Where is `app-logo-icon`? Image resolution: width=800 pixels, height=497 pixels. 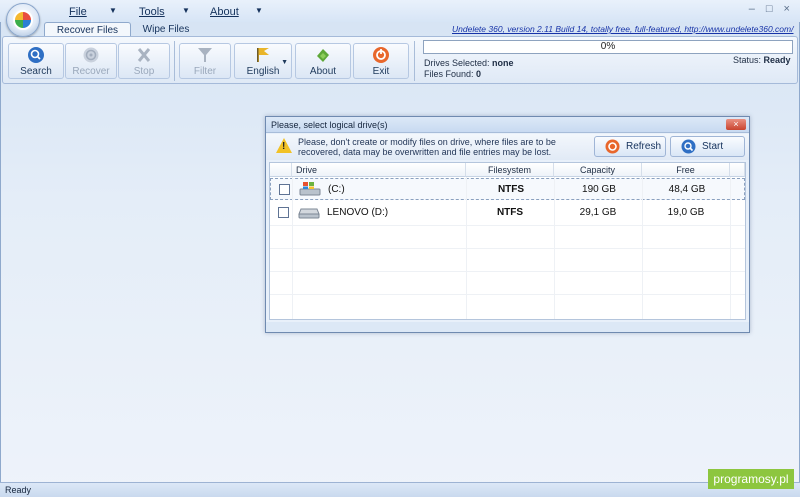 app-logo-icon is located at coordinates (23, 20).